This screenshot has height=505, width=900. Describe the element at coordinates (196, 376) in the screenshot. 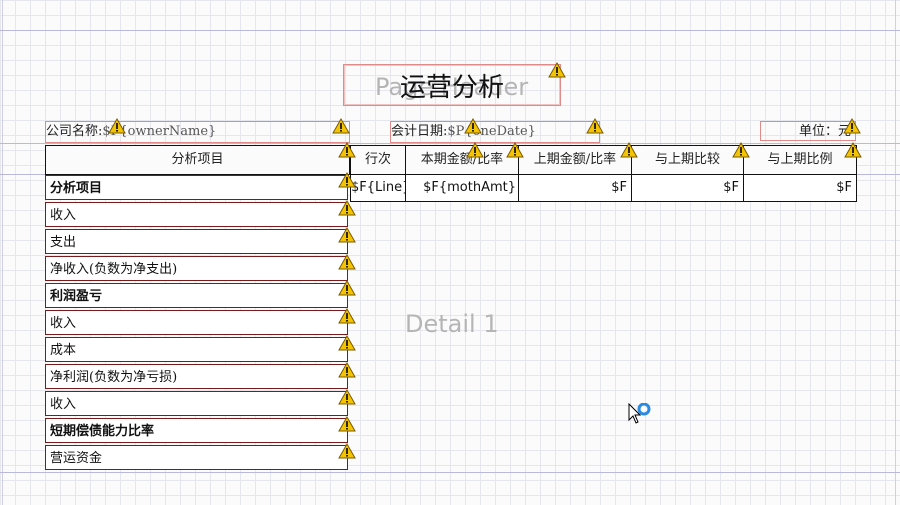

I see `row-label: 净利润(负数为净亏损)` at that location.